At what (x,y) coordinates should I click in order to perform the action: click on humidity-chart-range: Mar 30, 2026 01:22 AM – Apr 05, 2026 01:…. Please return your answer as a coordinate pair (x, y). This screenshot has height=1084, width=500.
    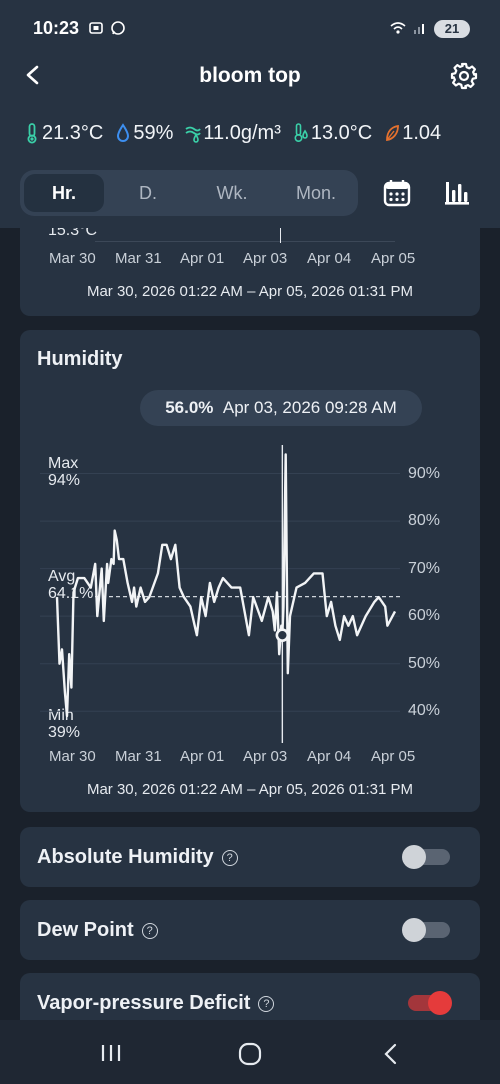
    Looking at the image, I should click on (250, 789).